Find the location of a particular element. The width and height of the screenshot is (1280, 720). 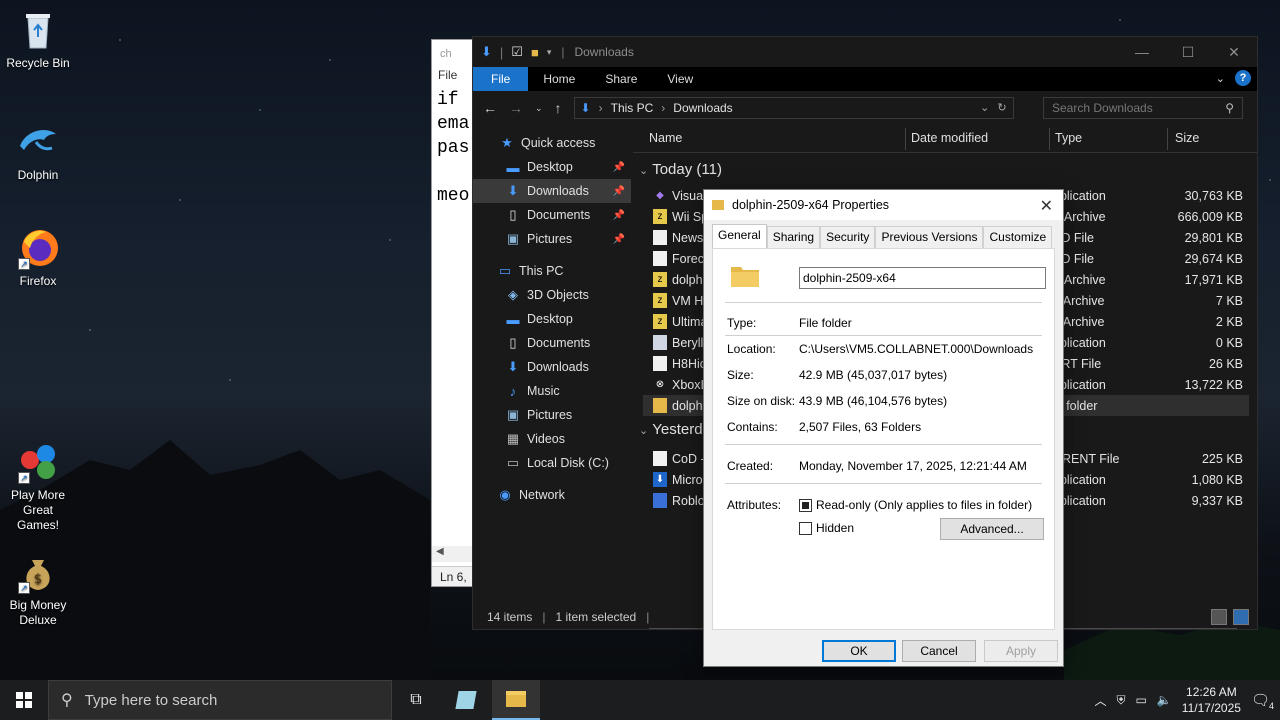

size-label: Size: is located at coordinates (740, 375).